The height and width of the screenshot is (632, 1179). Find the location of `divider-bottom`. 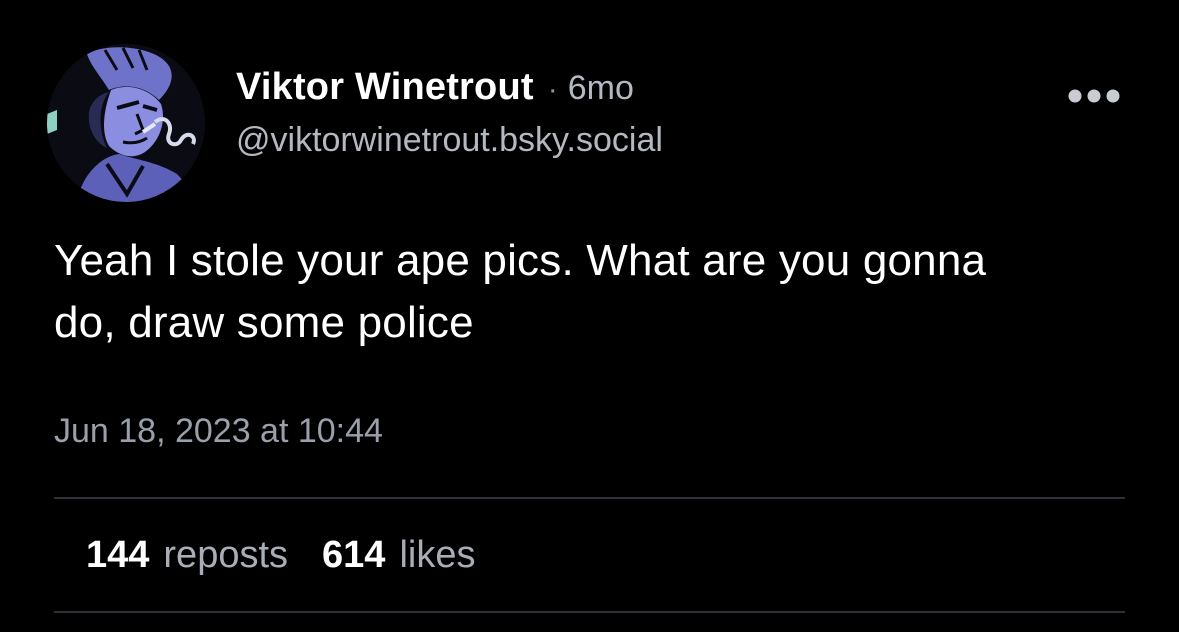

divider-bottom is located at coordinates (589, 612).